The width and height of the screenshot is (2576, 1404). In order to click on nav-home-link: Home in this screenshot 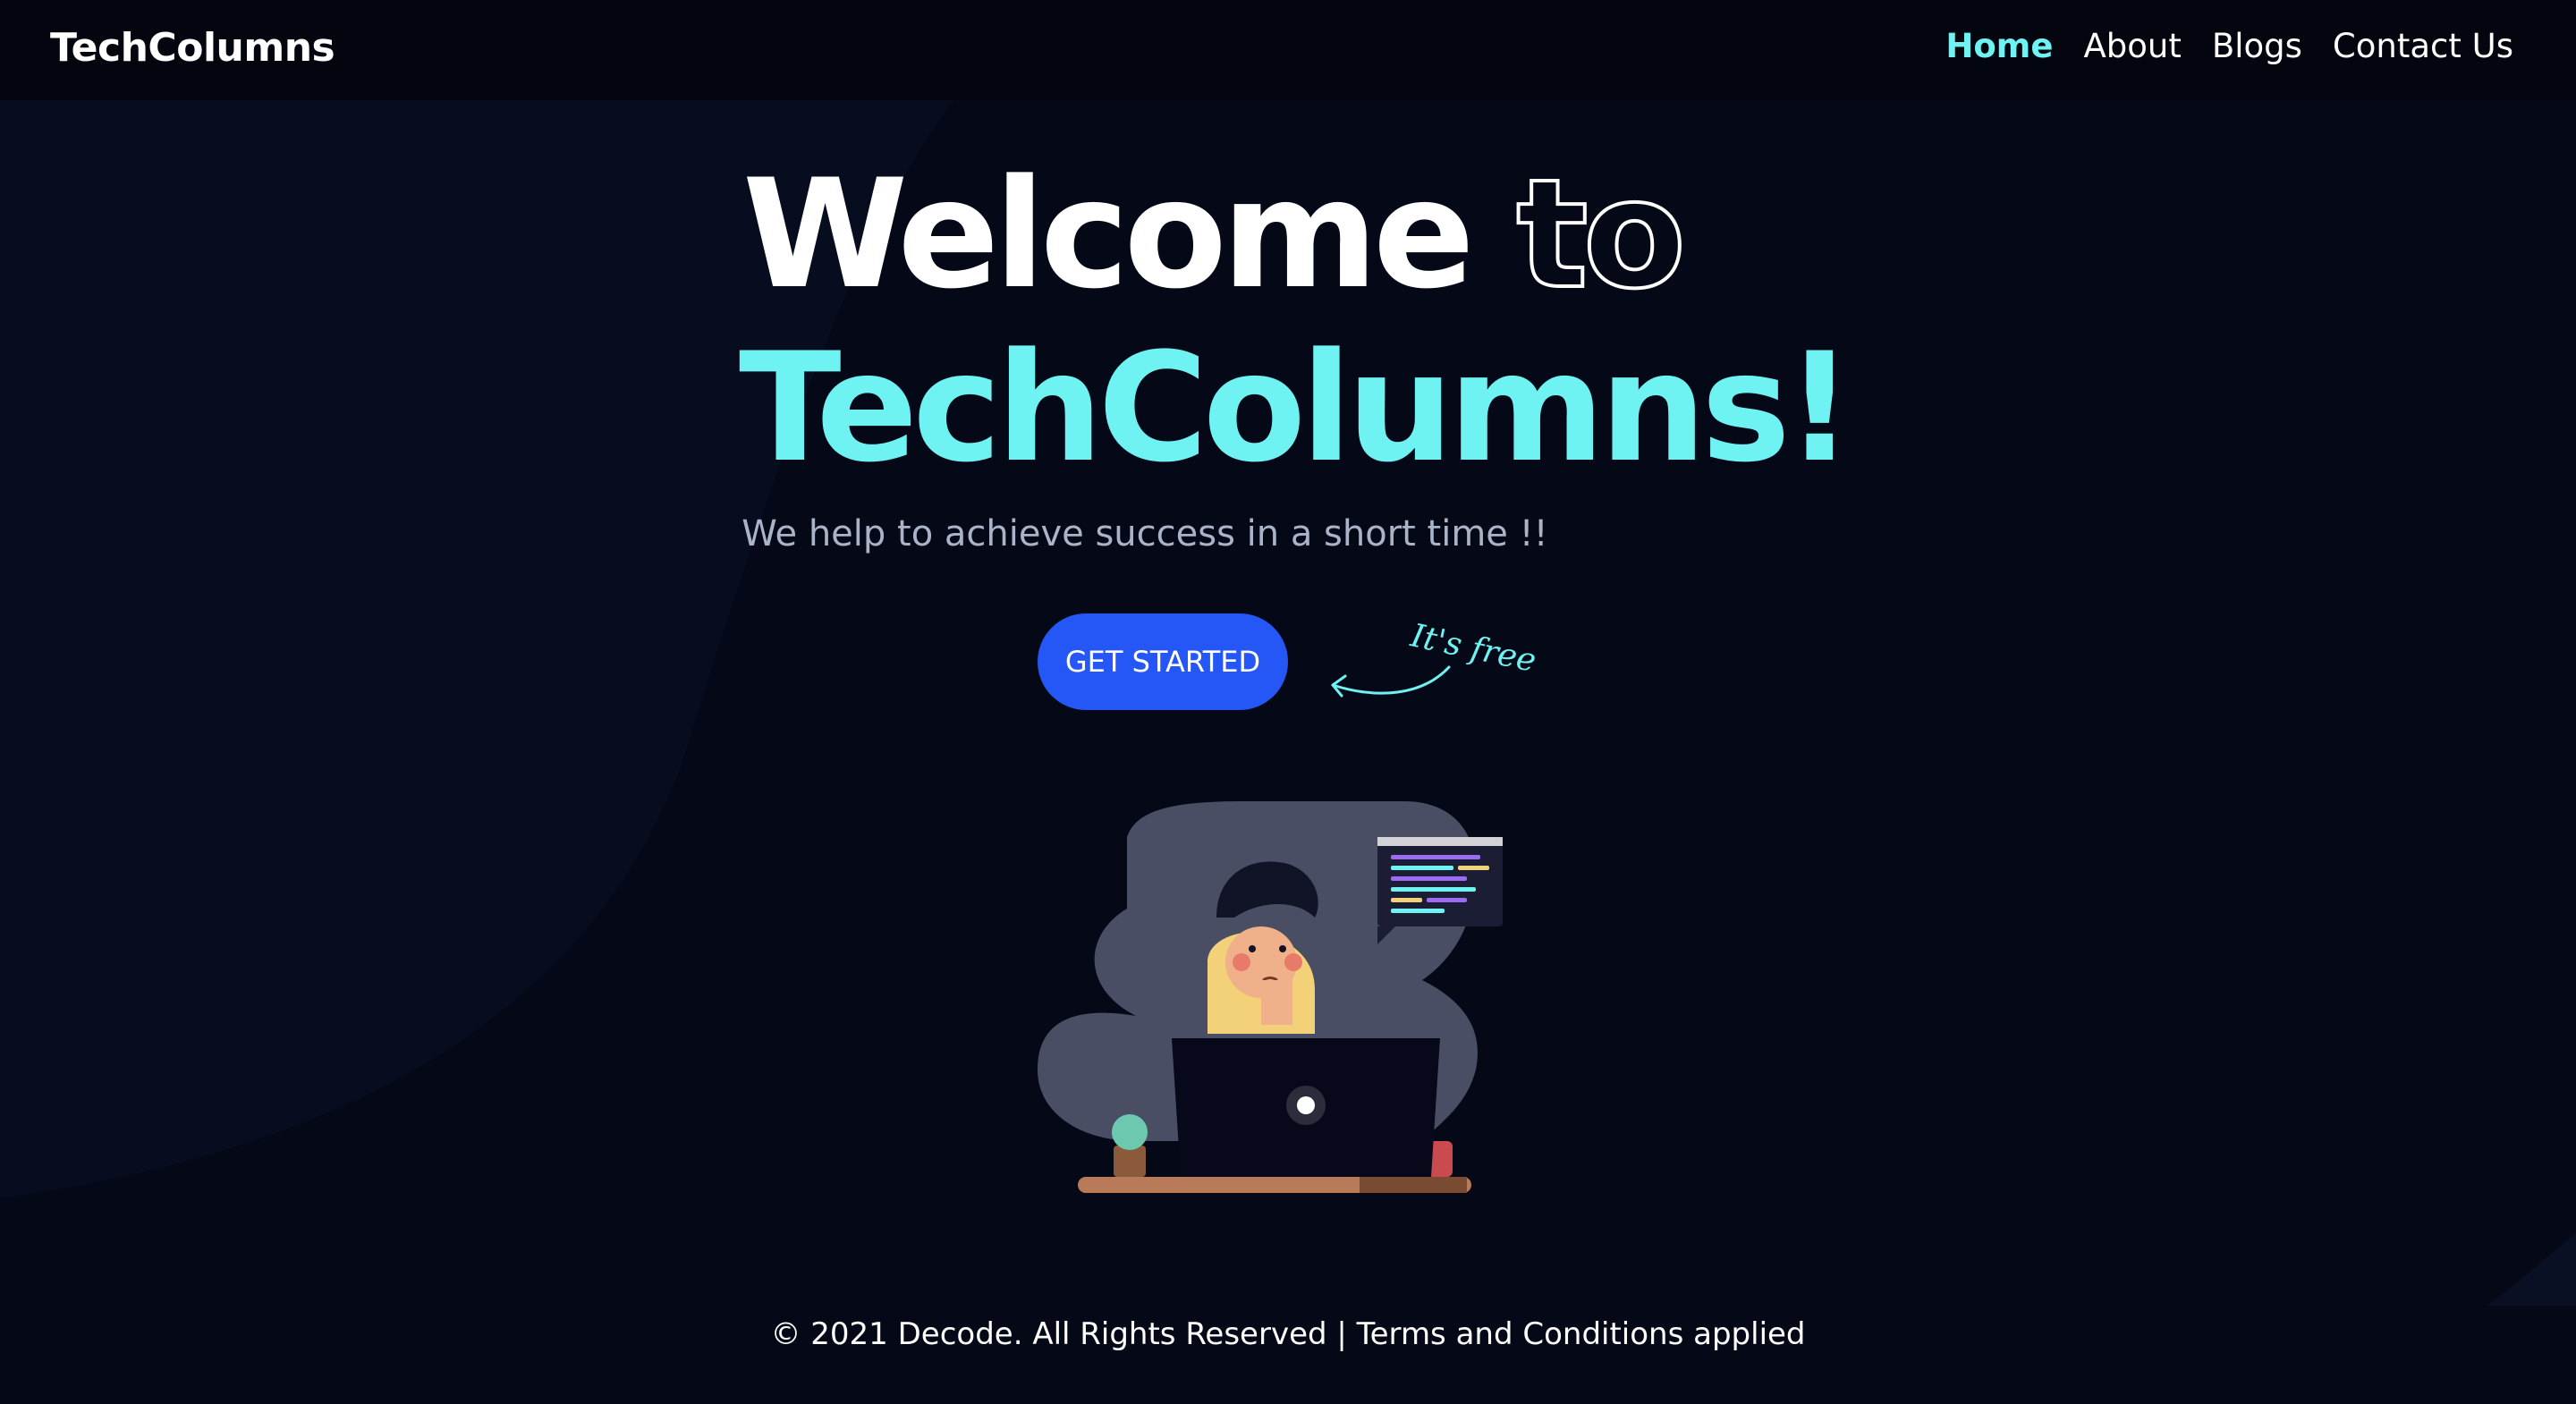, I will do `click(1999, 46)`.